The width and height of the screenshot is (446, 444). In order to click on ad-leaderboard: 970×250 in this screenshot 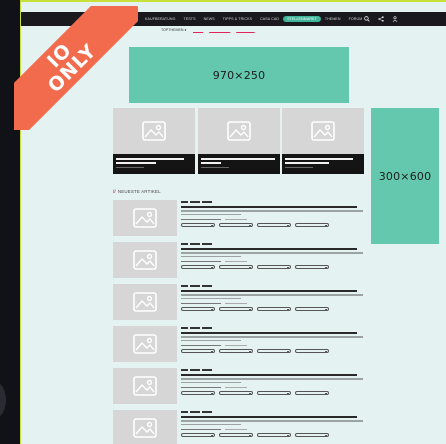, I will do `click(239, 75)`.